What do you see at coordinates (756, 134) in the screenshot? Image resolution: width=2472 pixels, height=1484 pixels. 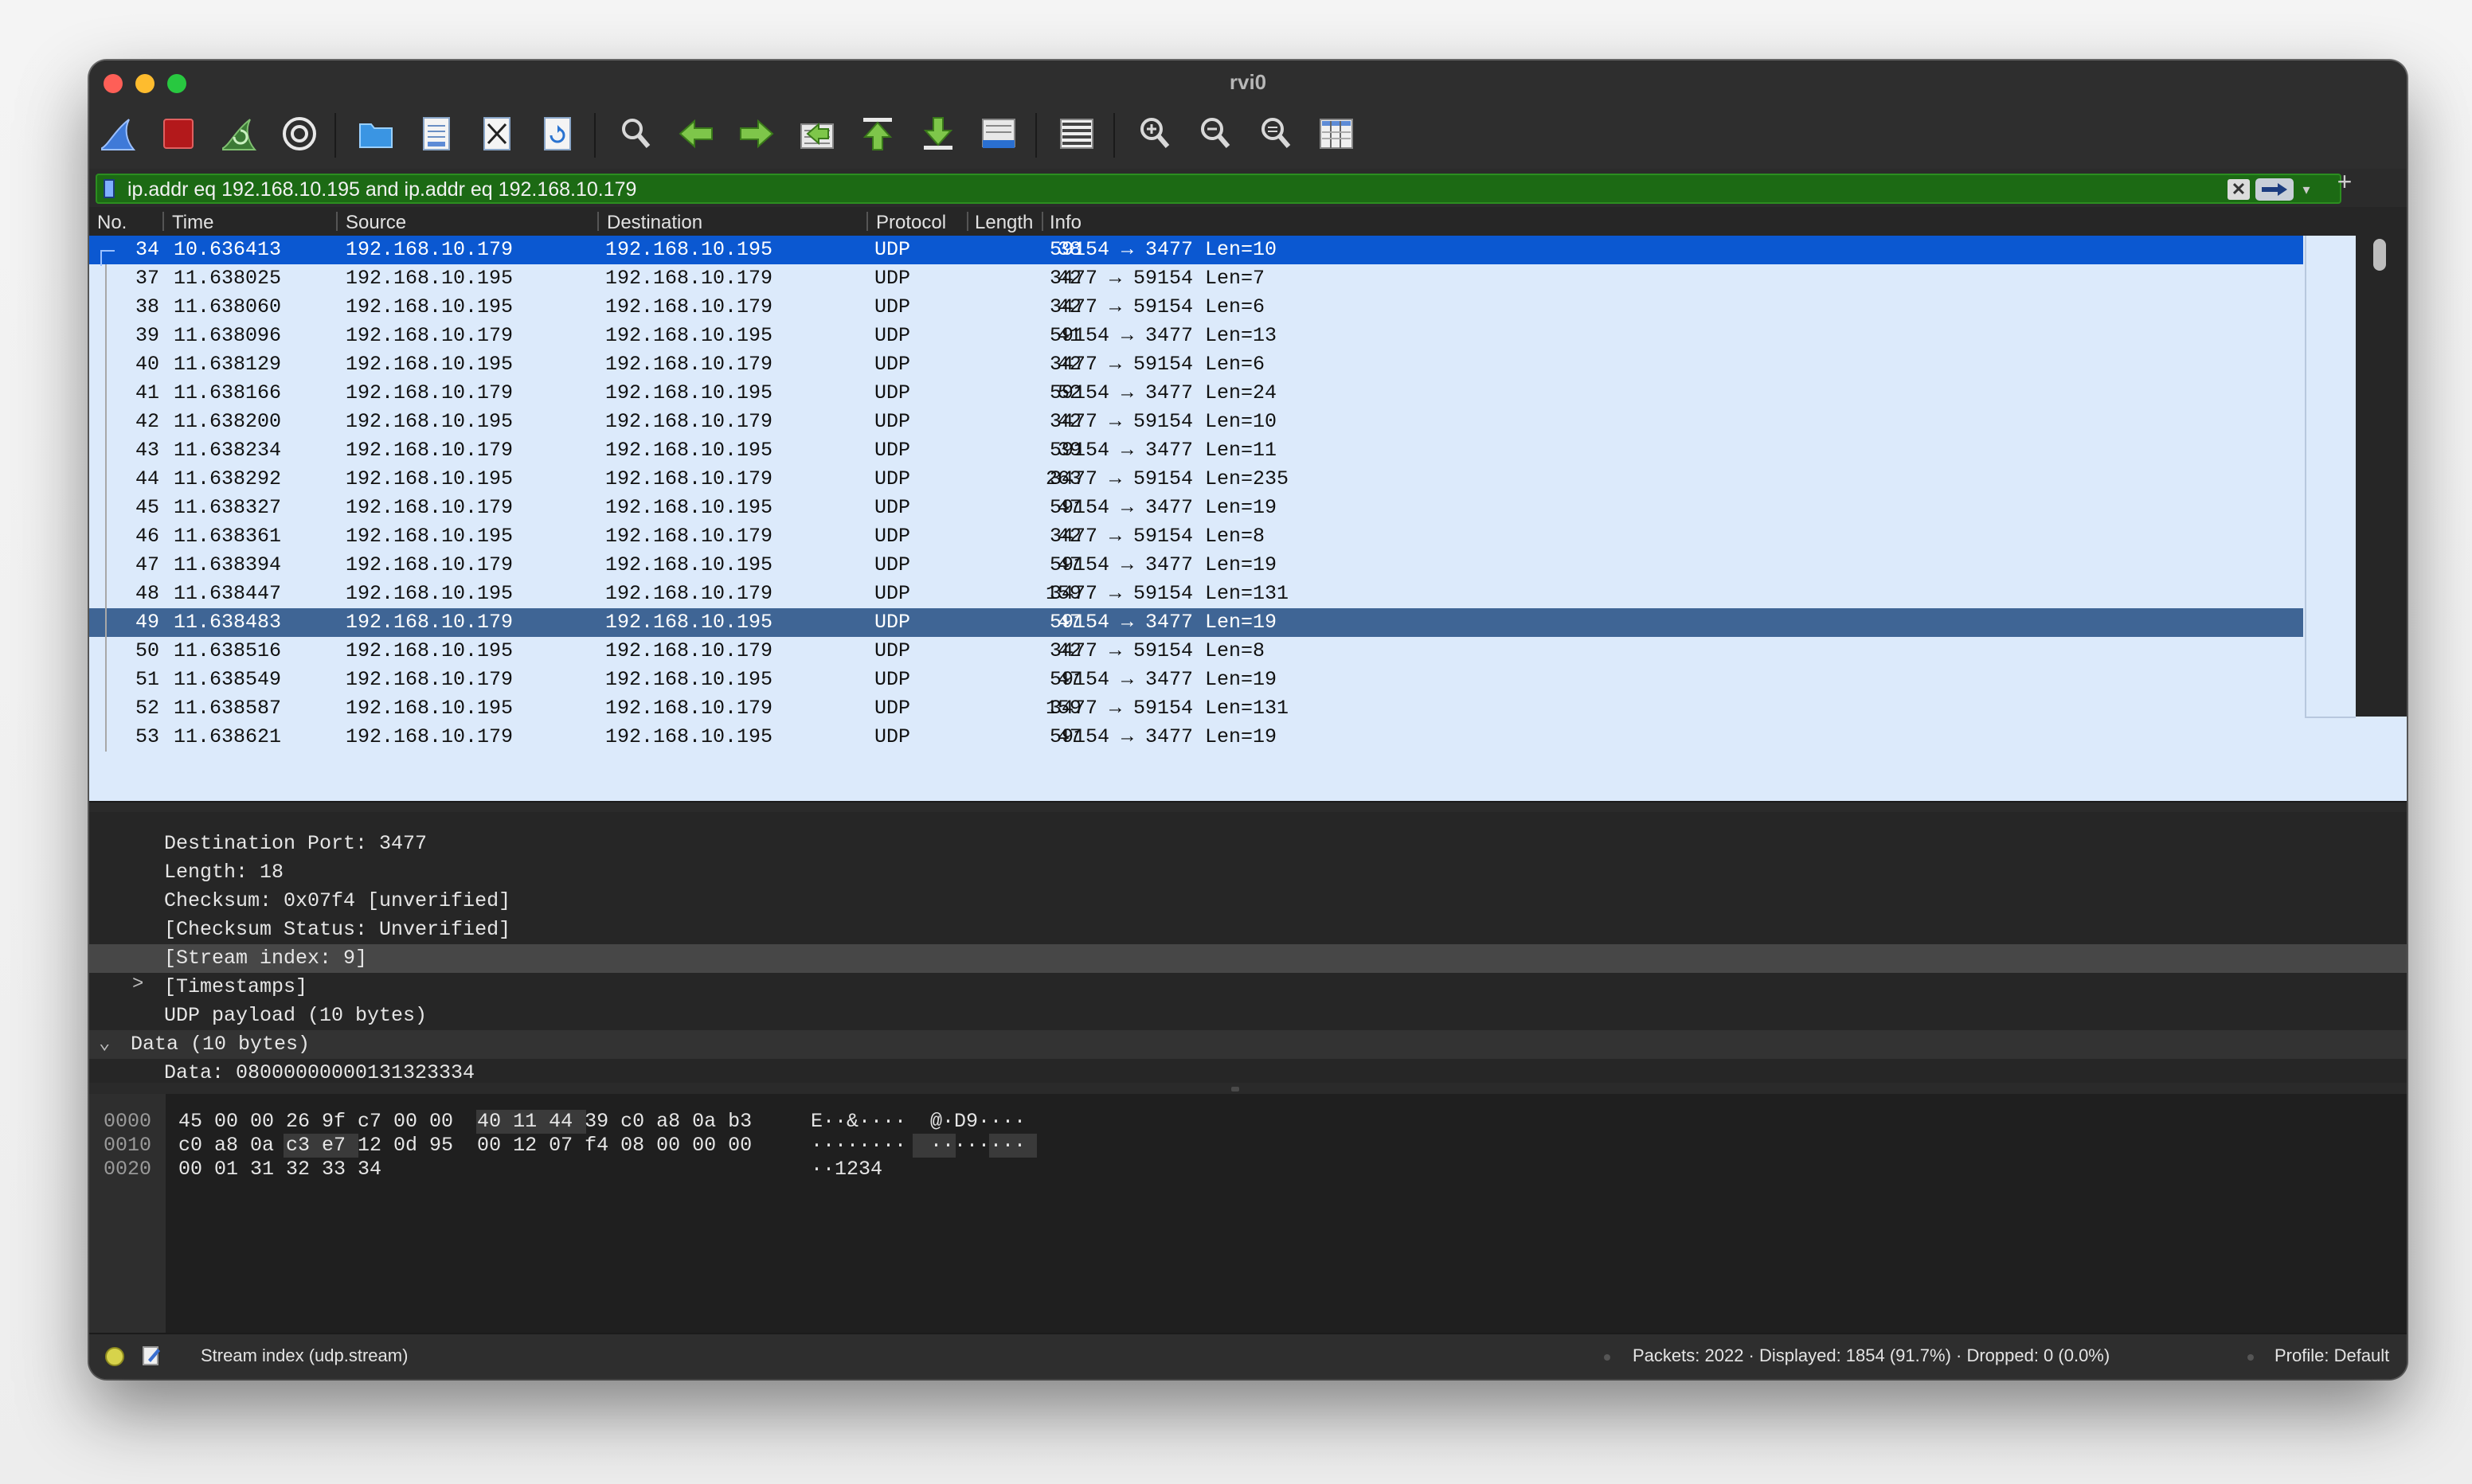 I see `go-forward-arrow-icon` at bounding box center [756, 134].